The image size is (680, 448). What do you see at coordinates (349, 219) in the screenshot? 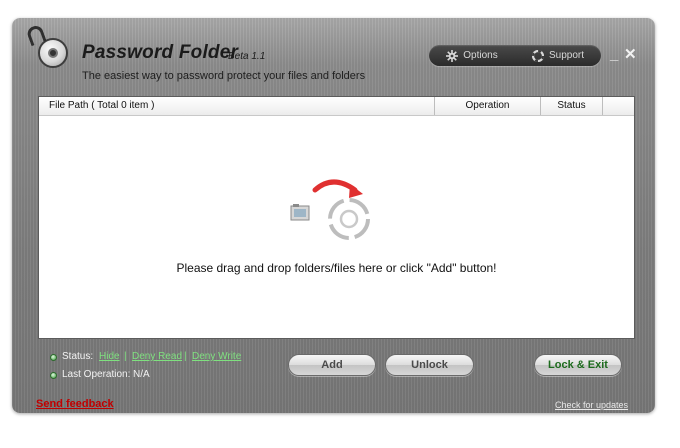
I see `drop-target-icon` at bounding box center [349, 219].